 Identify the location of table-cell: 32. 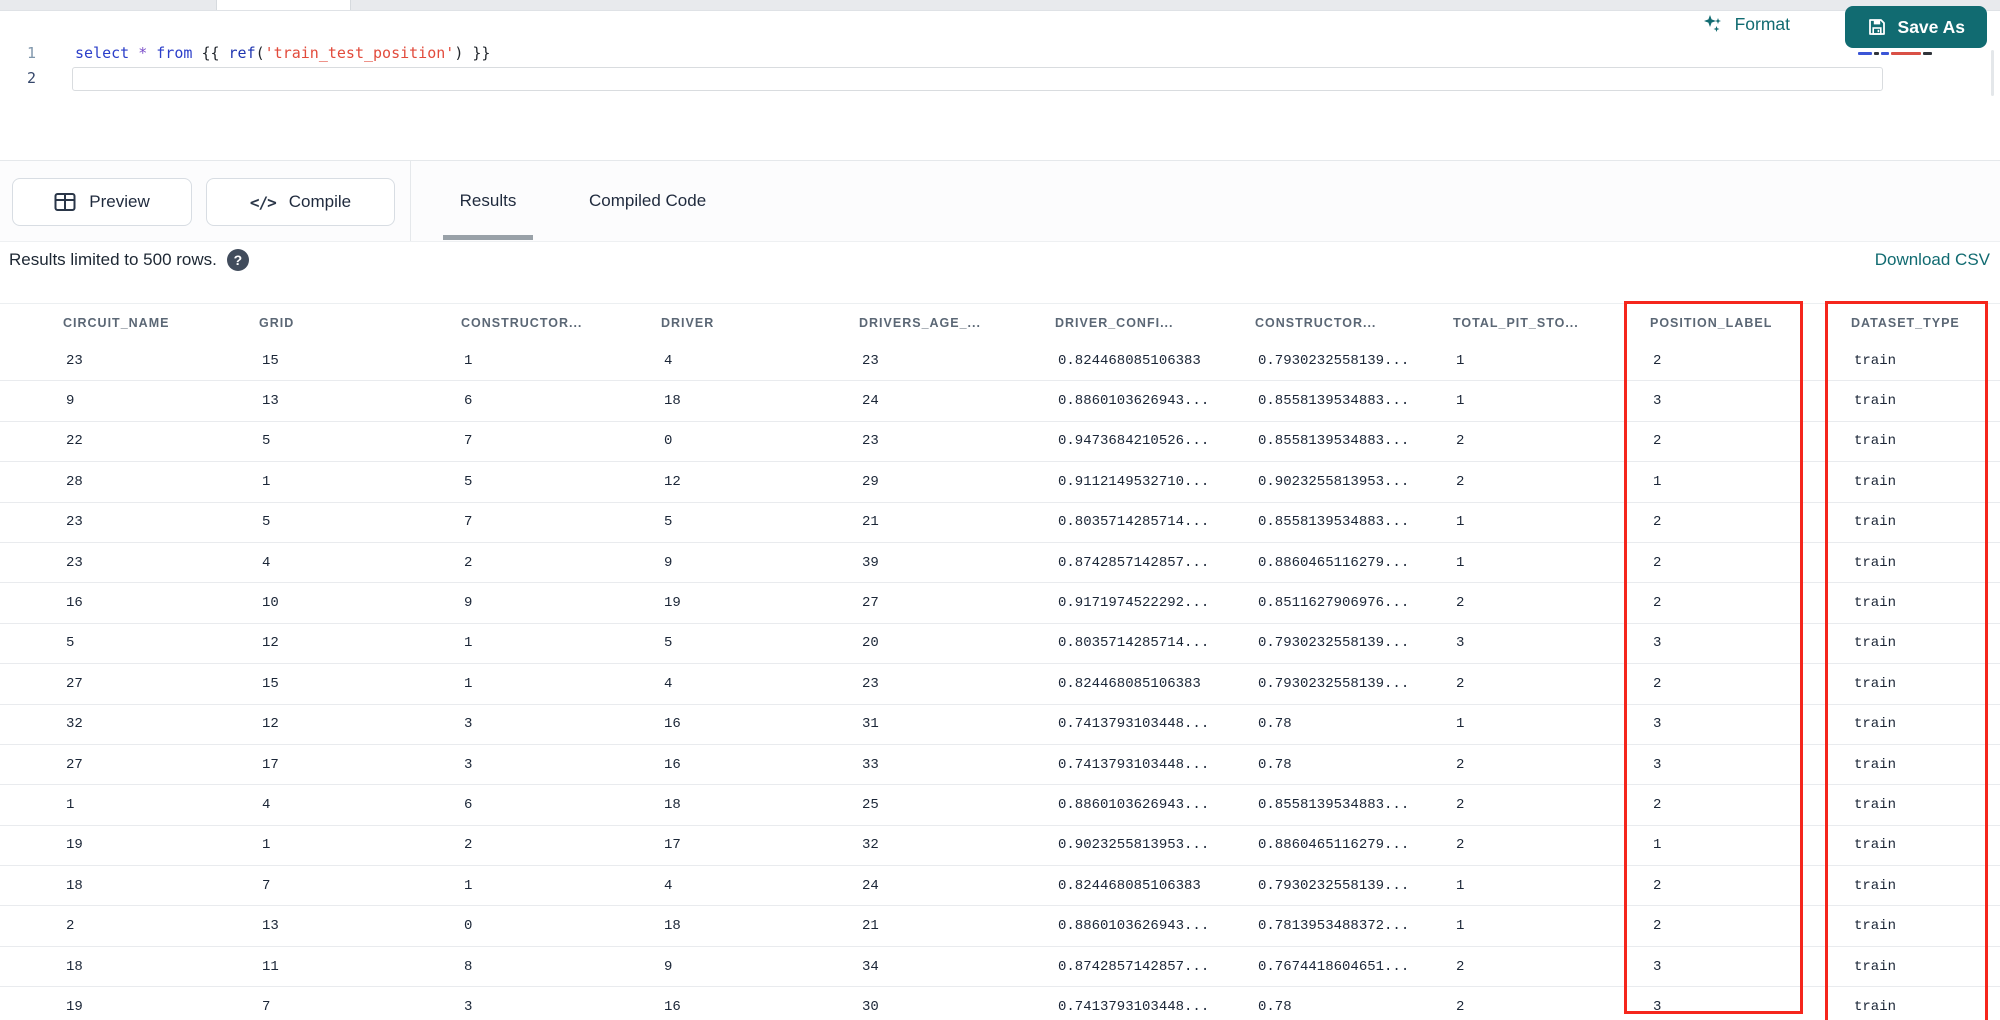
(74, 724).